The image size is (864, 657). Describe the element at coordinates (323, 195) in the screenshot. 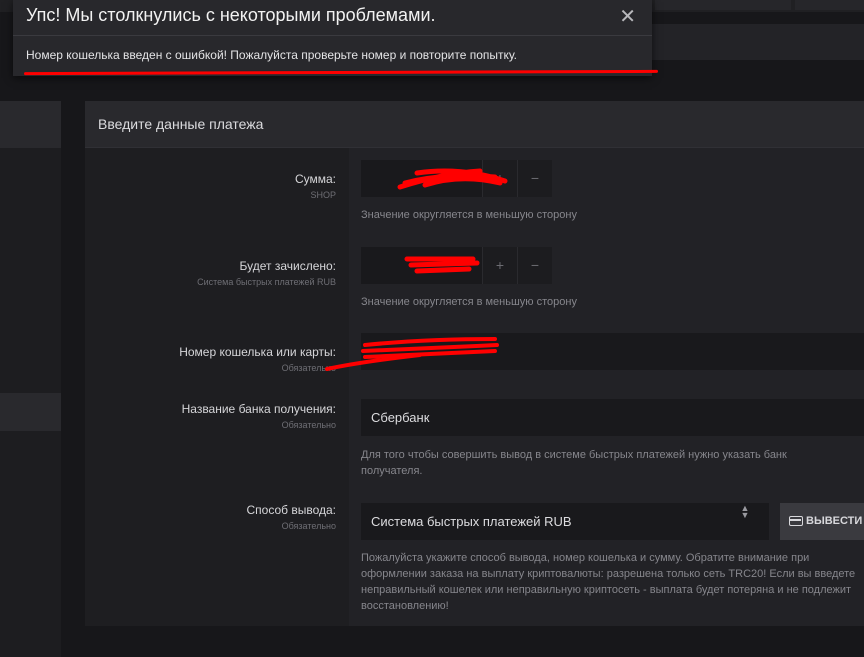

I see `amount-sublabel: SHOP` at that location.